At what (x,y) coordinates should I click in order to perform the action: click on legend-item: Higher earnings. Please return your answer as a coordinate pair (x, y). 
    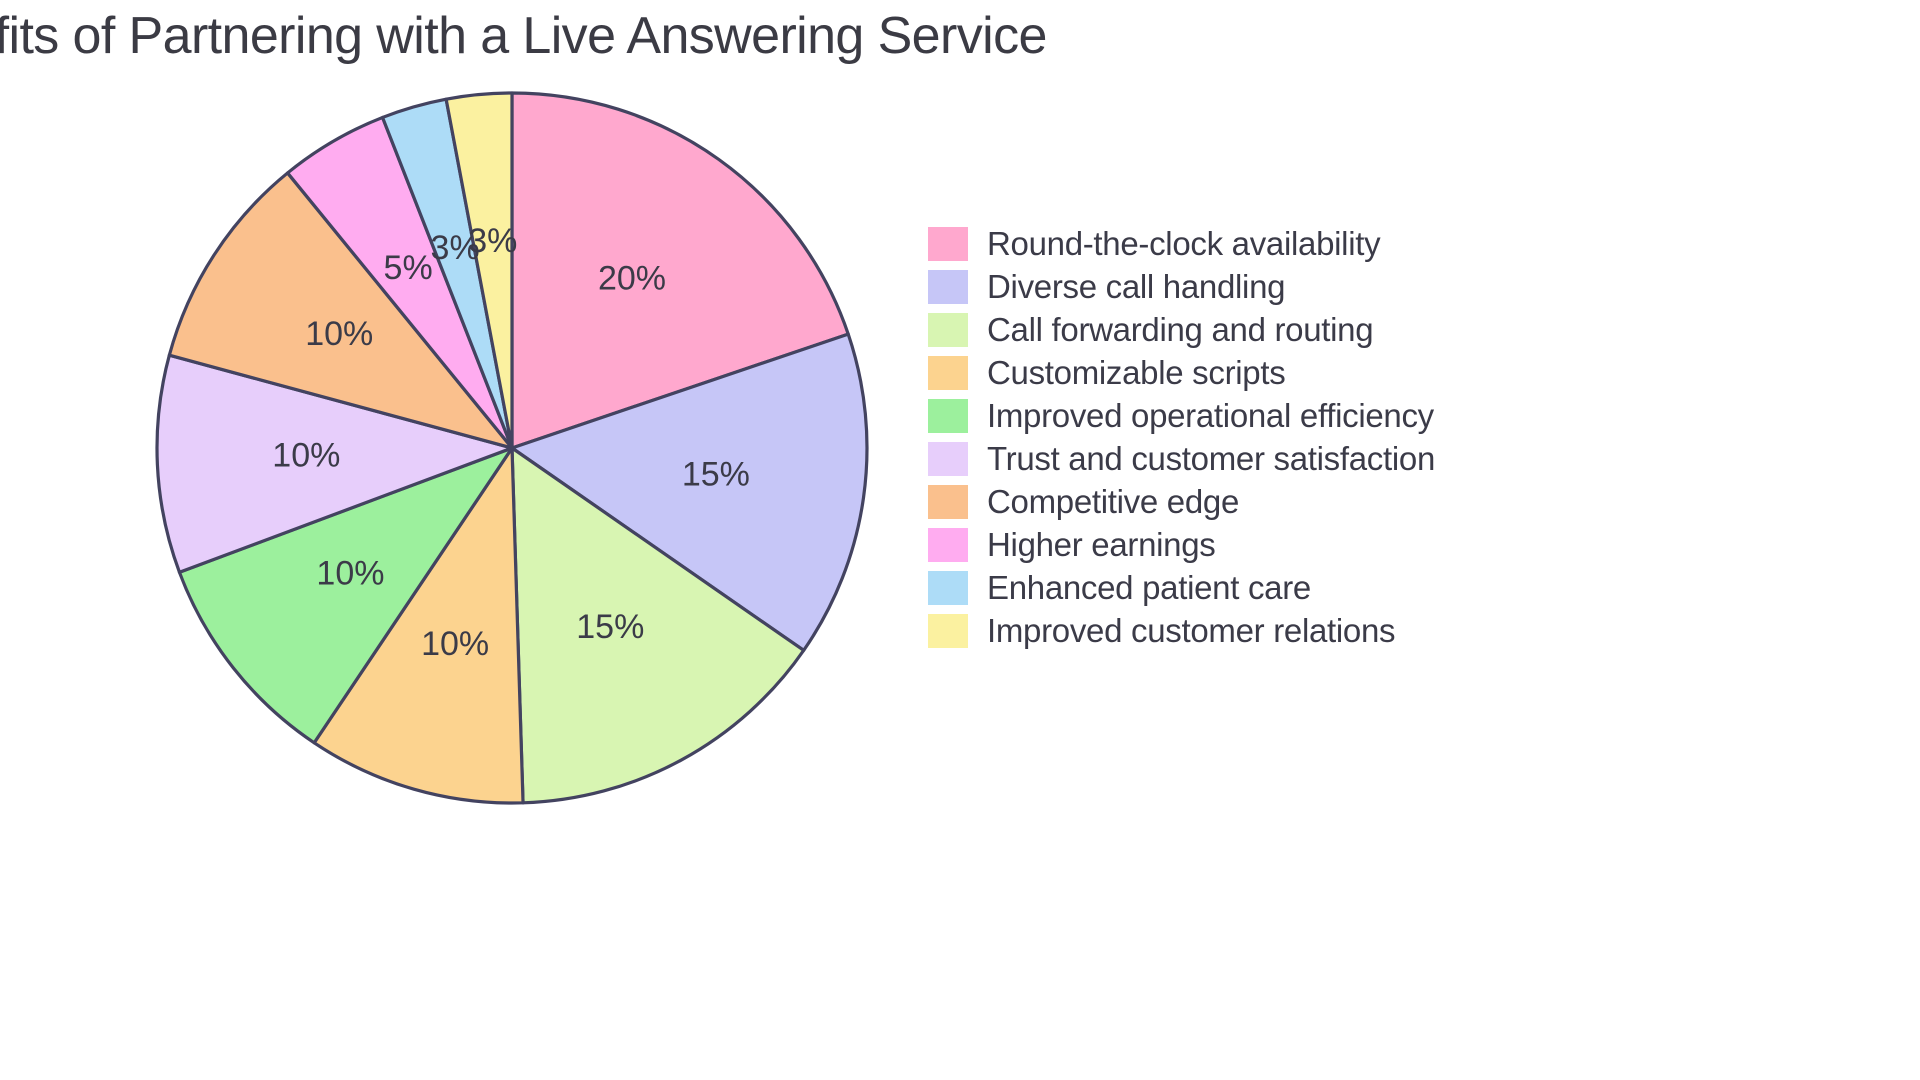
    Looking at the image, I should click on (1181, 544).